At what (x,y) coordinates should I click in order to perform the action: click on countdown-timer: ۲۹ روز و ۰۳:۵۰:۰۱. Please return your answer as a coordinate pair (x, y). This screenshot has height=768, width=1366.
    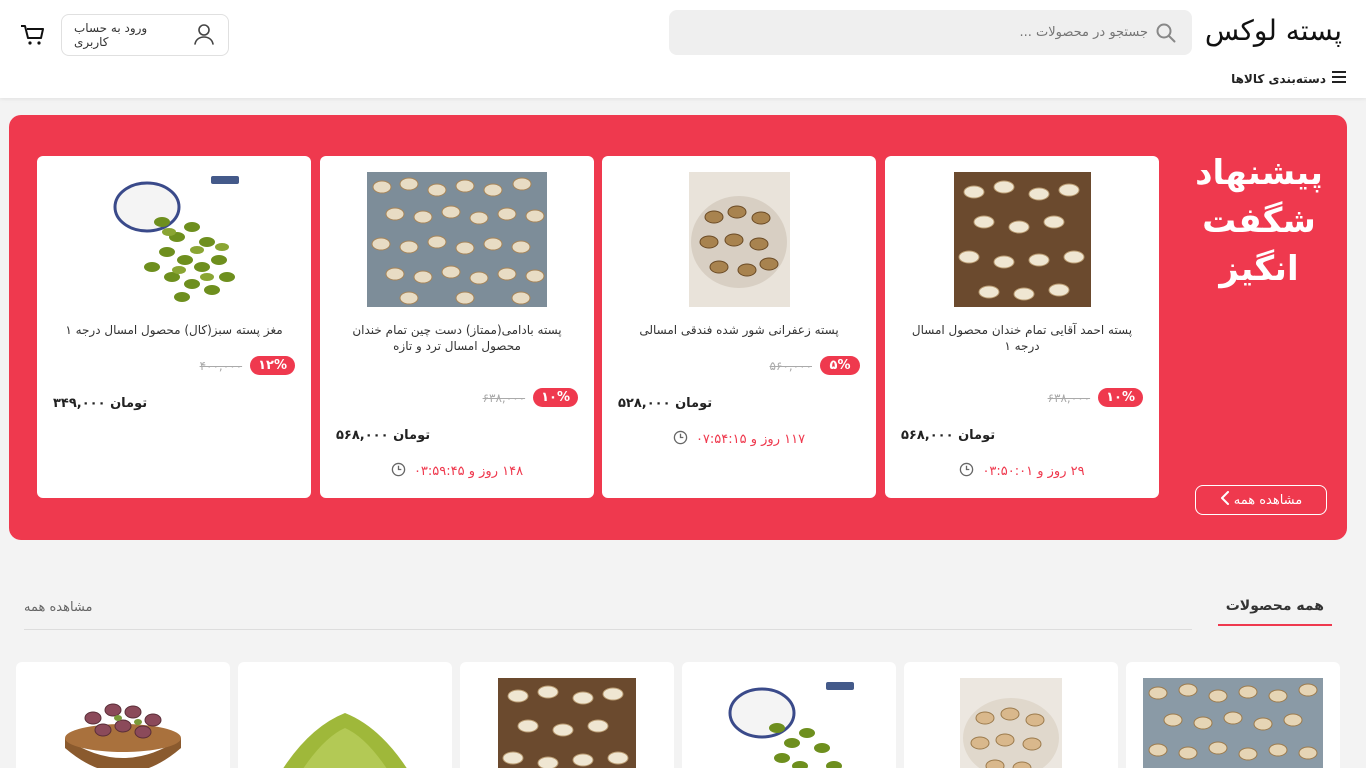
    Looking at the image, I should click on (1022, 471).